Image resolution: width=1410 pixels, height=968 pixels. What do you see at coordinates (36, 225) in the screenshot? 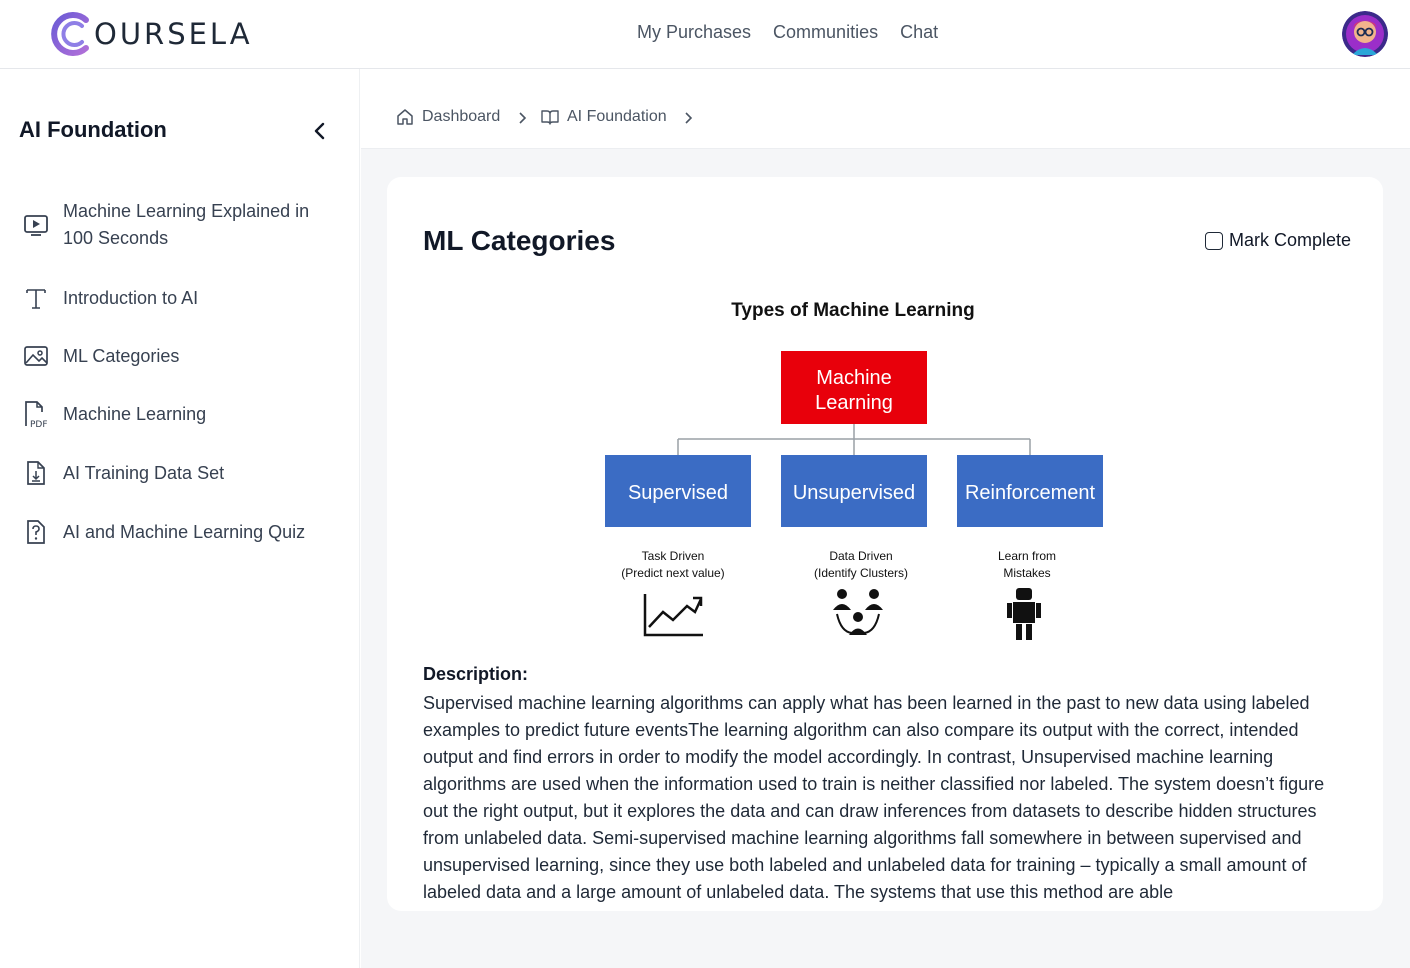
I see `video-icon` at bounding box center [36, 225].